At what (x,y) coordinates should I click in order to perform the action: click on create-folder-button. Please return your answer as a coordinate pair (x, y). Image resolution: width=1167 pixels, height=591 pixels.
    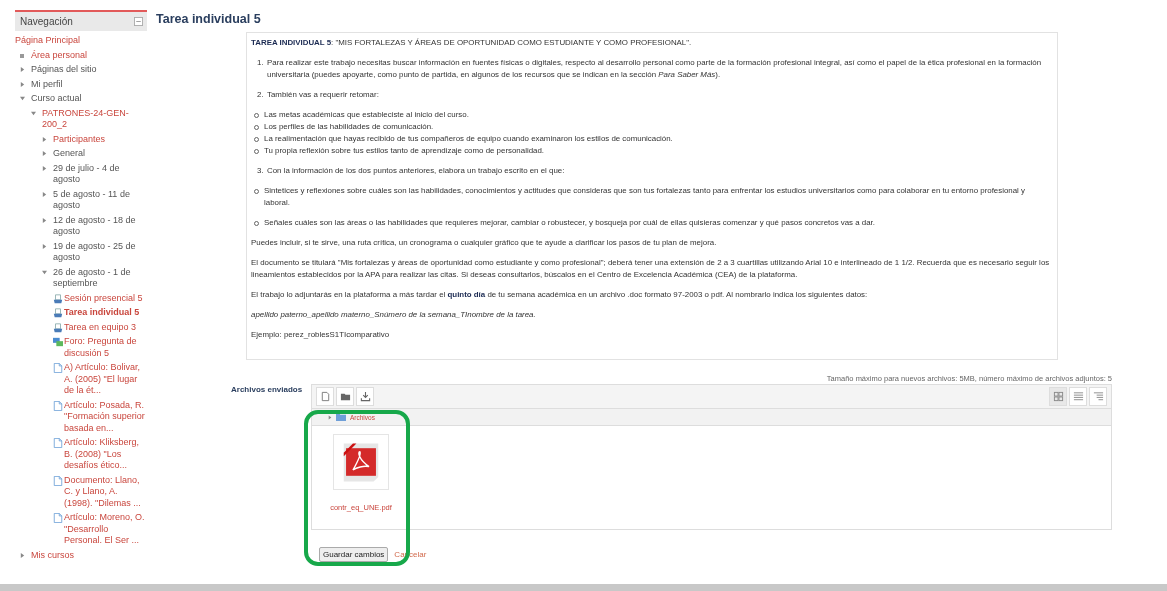
    Looking at the image, I should click on (345, 396).